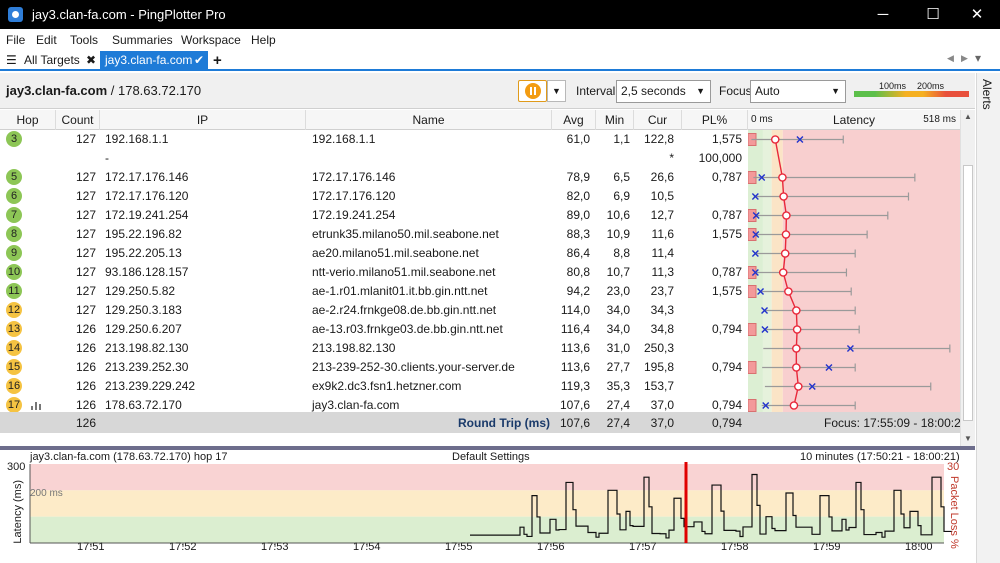 The width and height of the screenshot is (1000, 563). I want to click on col-cur: Cur, so click(658, 120).